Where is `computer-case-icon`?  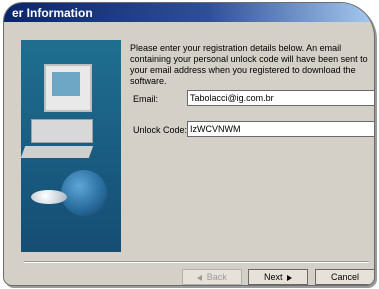
computer-case-icon is located at coordinates (62, 131).